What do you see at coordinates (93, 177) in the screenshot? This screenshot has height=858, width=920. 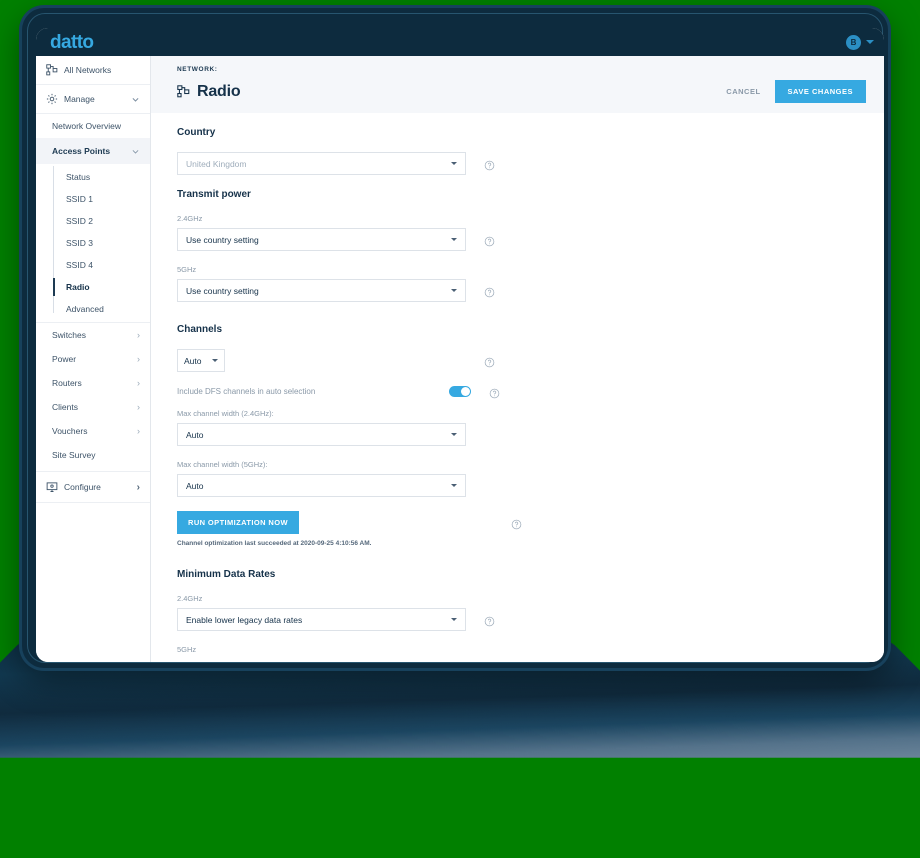 I see `sidebar-item-status: Status` at bounding box center [93, 177].